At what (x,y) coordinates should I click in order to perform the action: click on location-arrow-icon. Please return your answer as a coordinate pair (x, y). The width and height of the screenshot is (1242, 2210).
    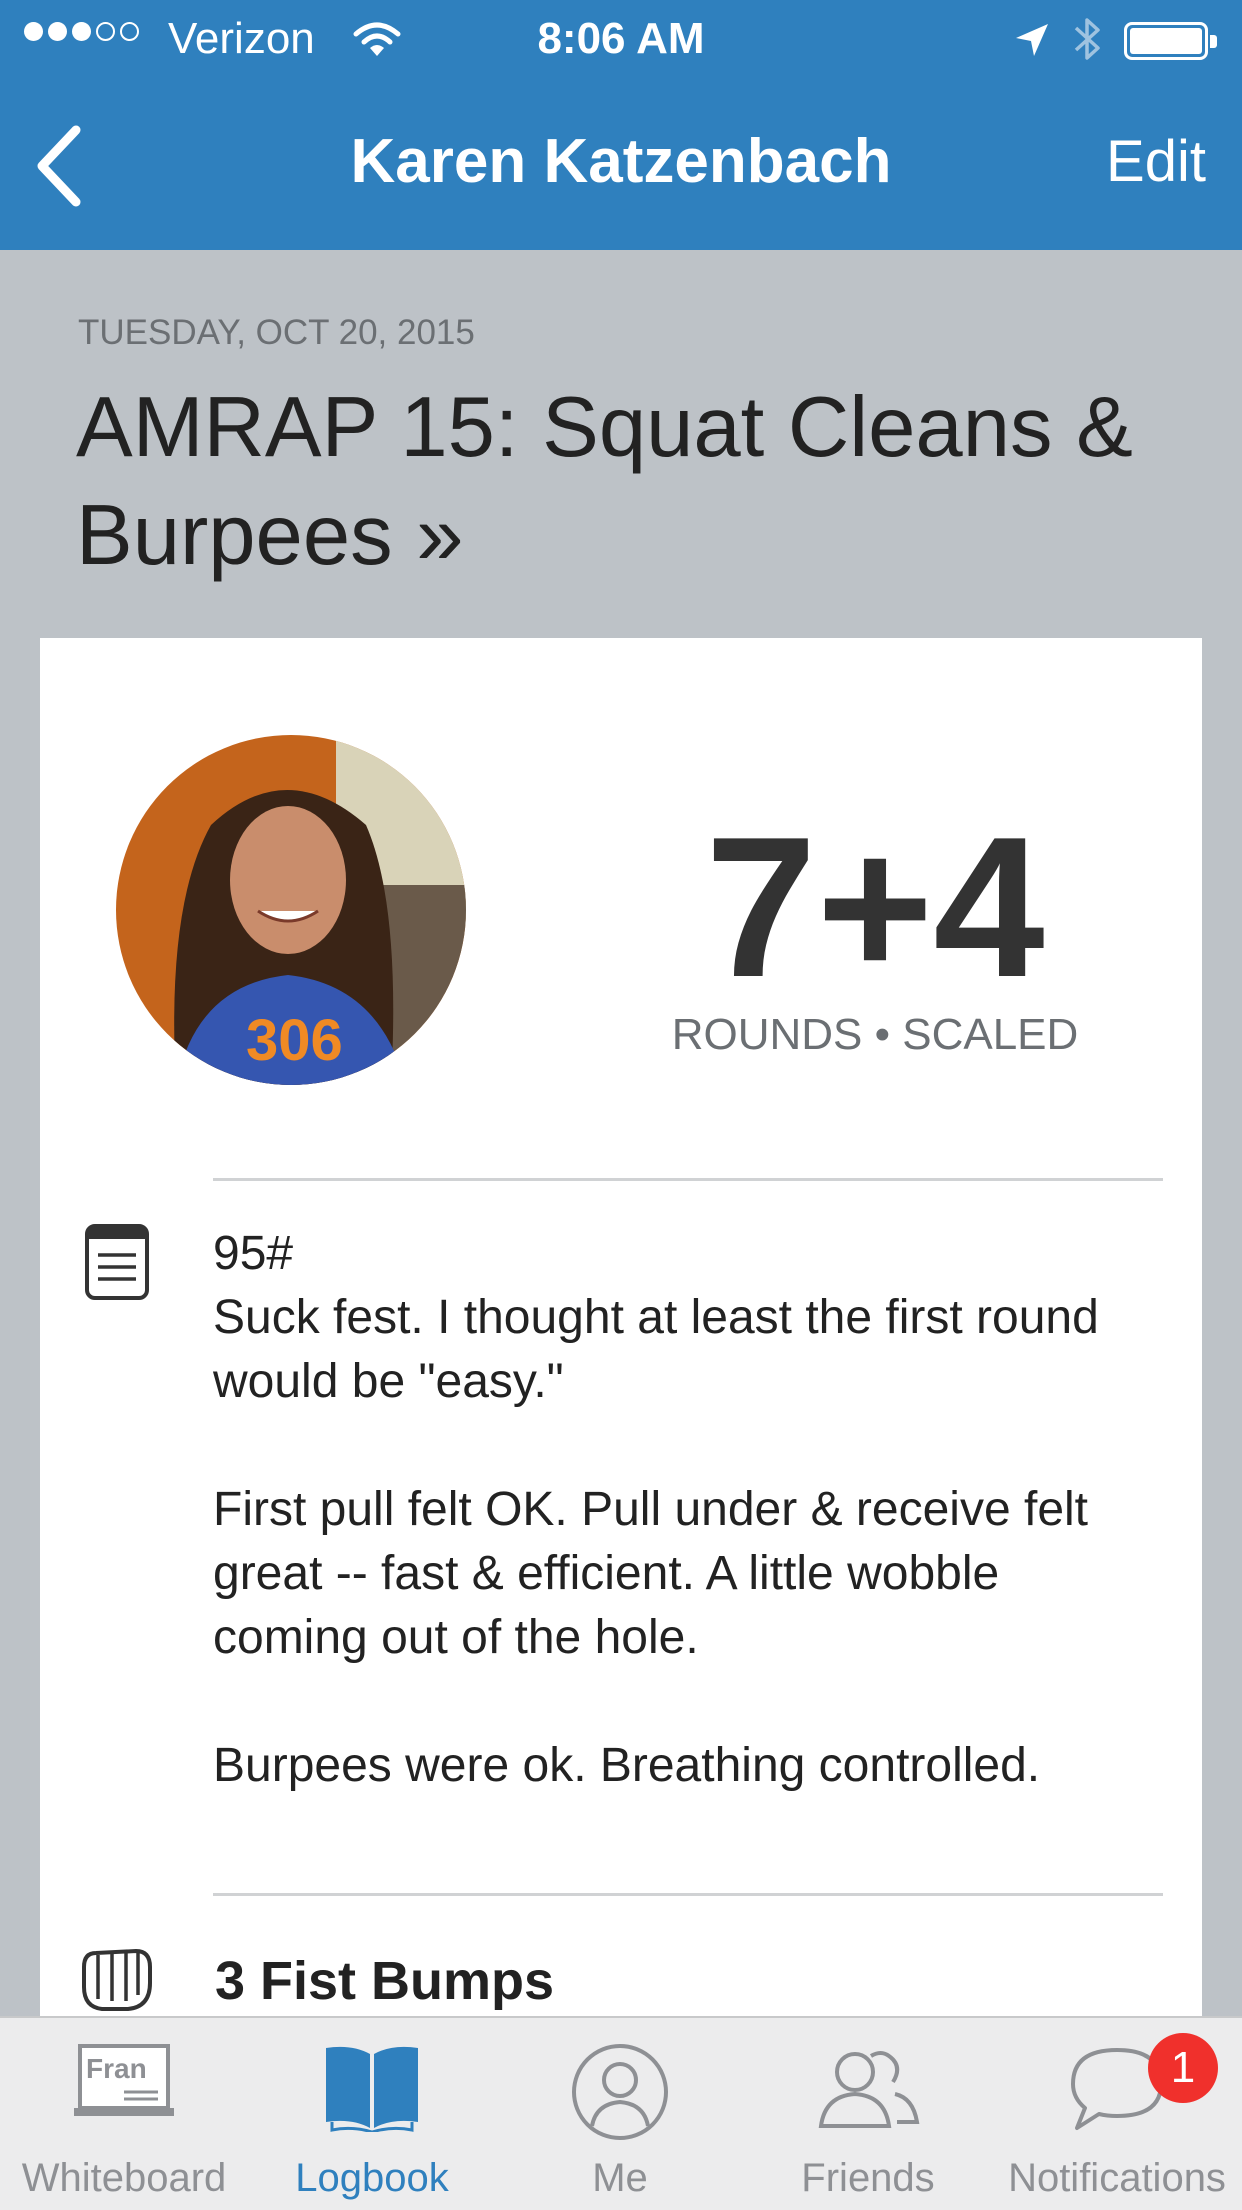
    Looking at the image, I should click on (1032, 40).